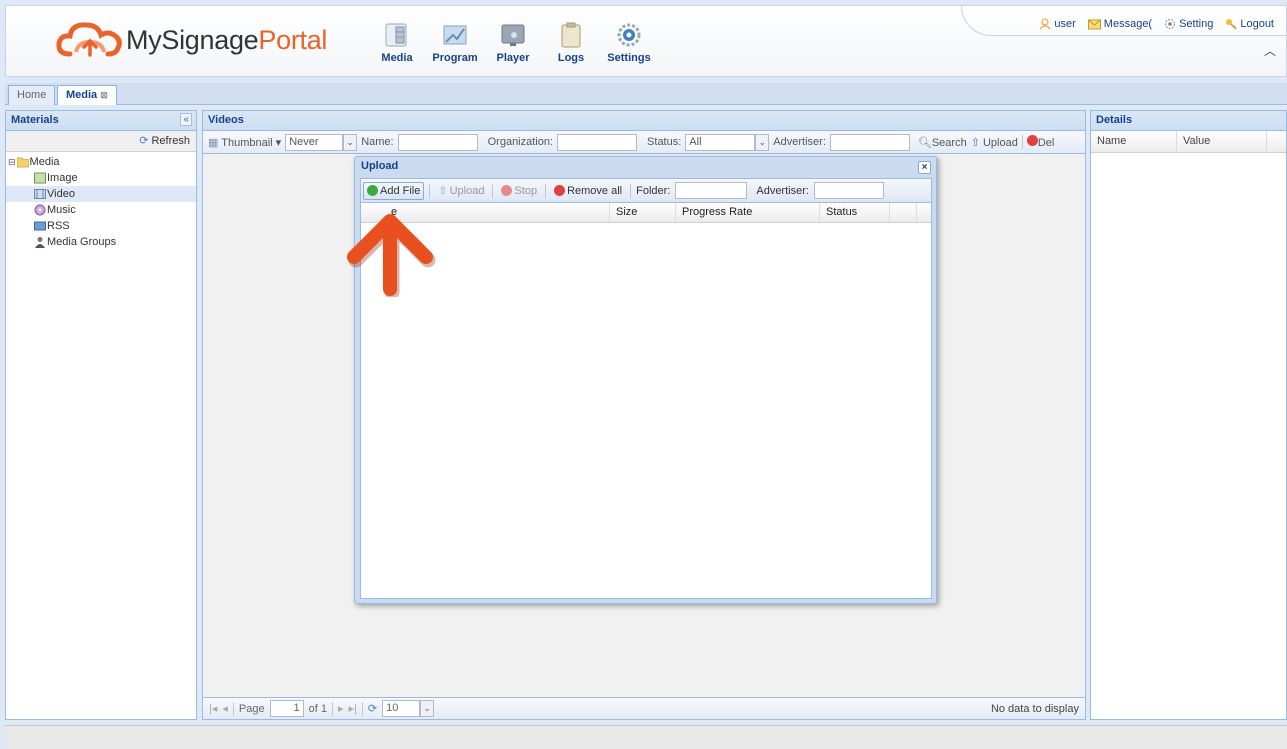 The width and height of the screenshot is (1287, 749). Describe the element at coordinates (101, 210) in the screenshot. I see `tree-item-music: Music` at that location.